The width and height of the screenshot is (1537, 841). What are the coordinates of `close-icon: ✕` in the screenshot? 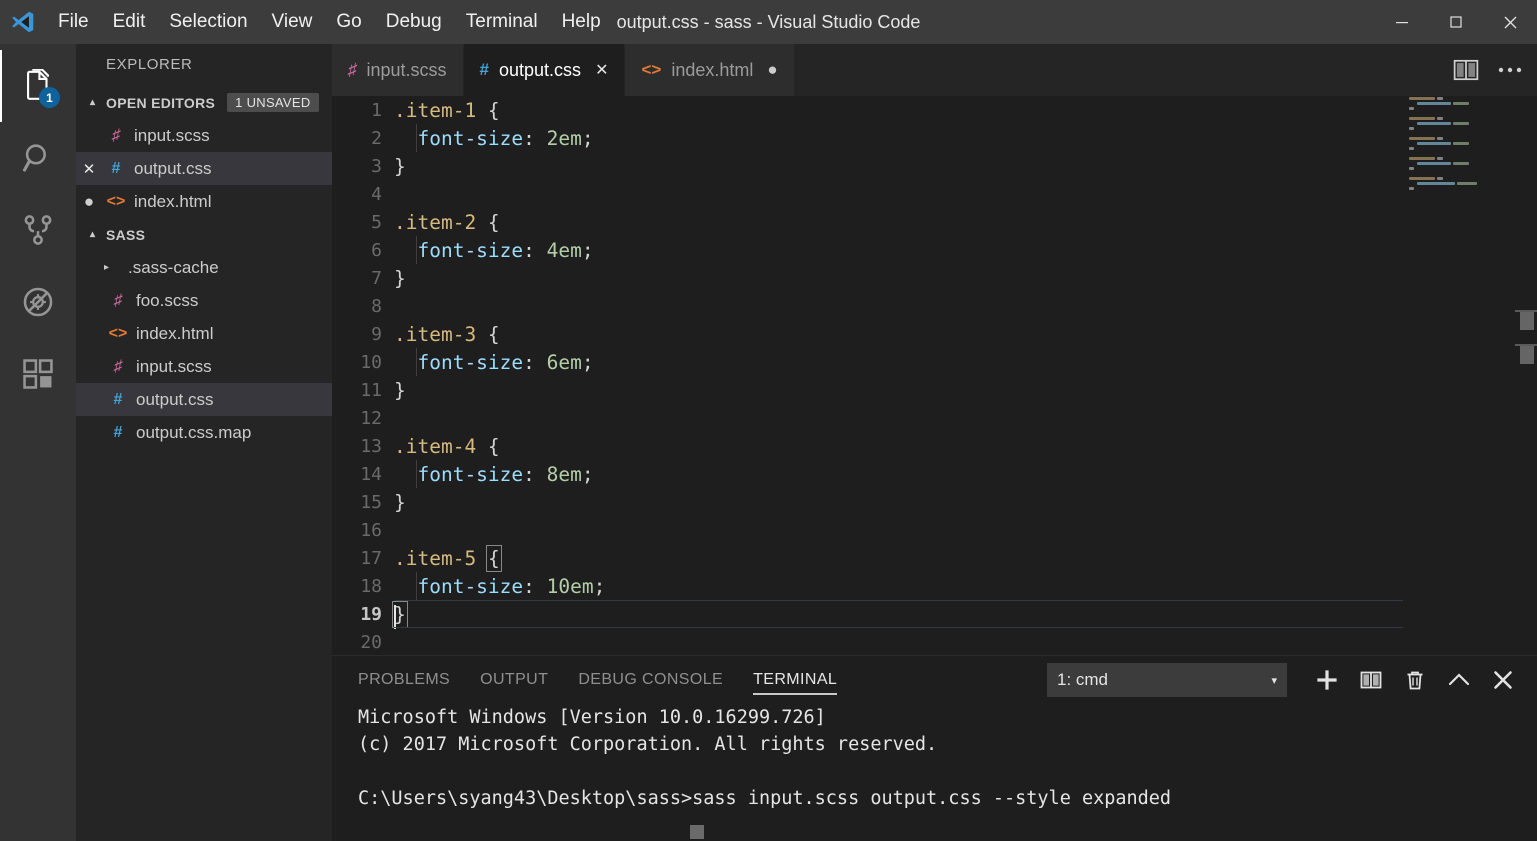 It's located at (89, 169).